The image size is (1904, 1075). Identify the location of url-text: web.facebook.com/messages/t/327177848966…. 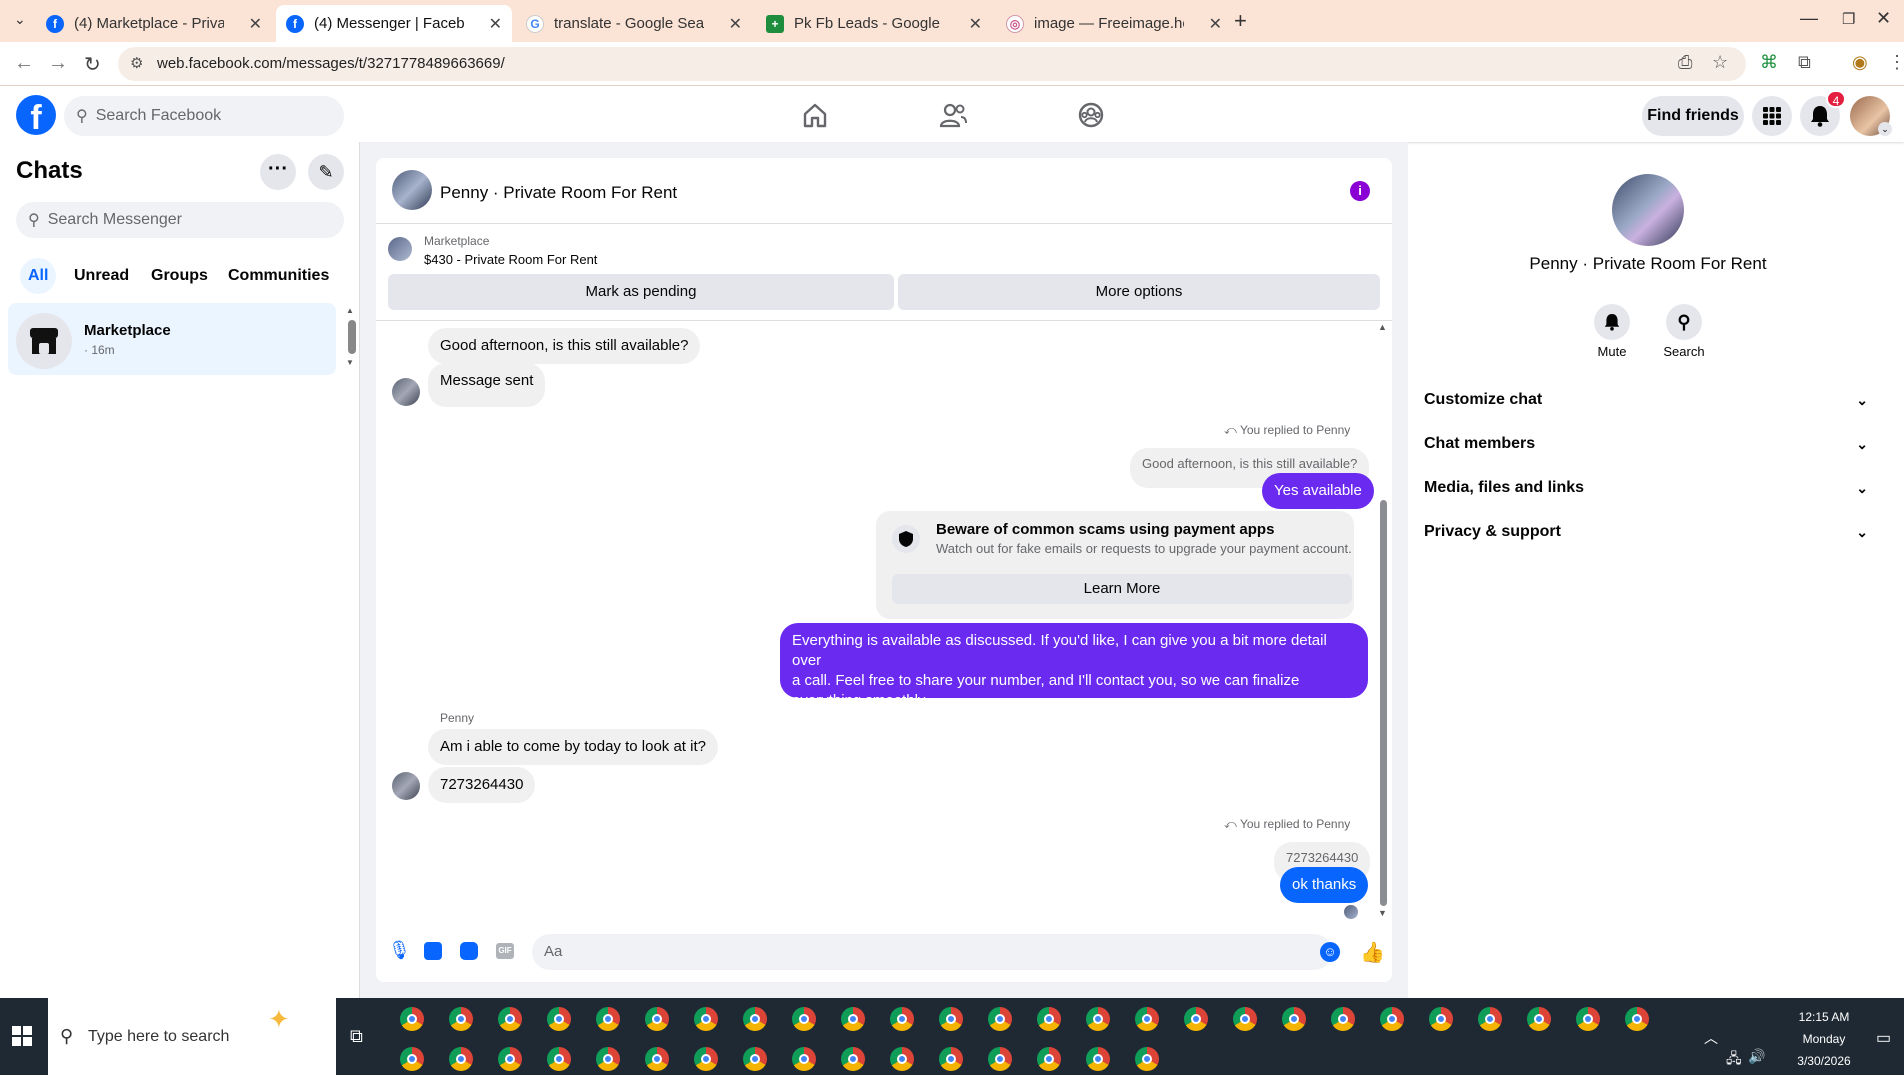
(331, 63).